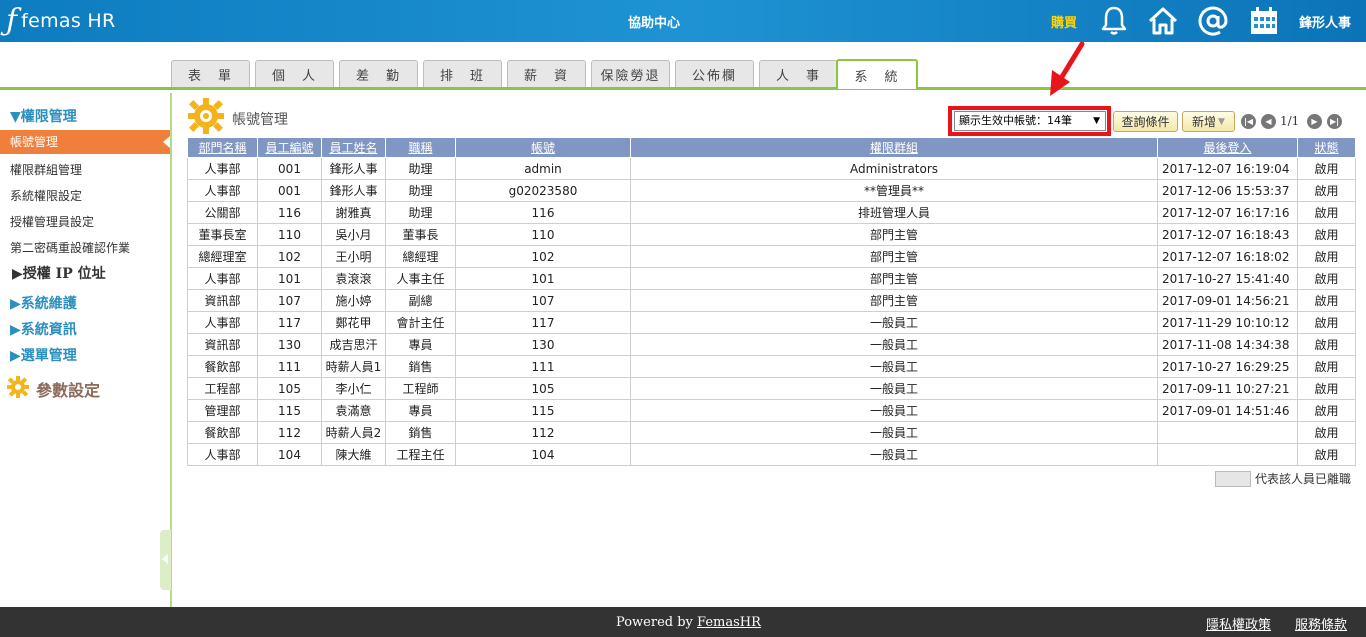  I want to click on table-row: 資訊部 130 成吉思汗 專員 130 一般員工 2017-11-08 14:34:38 啟用, so click(771, 344).